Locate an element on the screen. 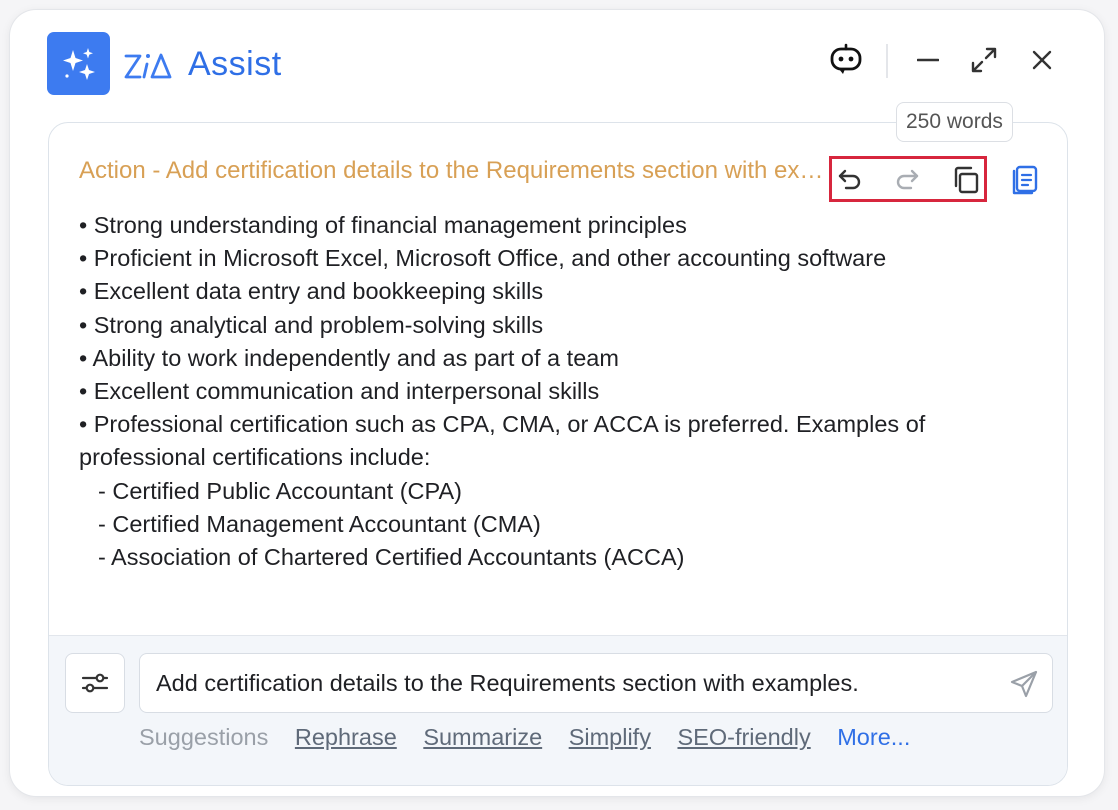  suggestion-seo-friendly: SEO-friendly is located at coordinates (743, 737).